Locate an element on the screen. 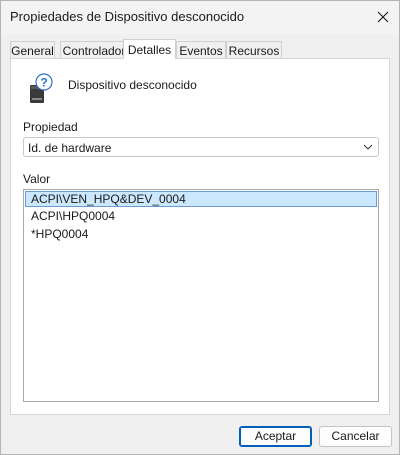 This screenshot has width=400, height=455. property-dropdown-value: Id. de hardware is located at coordinates (70, 148).